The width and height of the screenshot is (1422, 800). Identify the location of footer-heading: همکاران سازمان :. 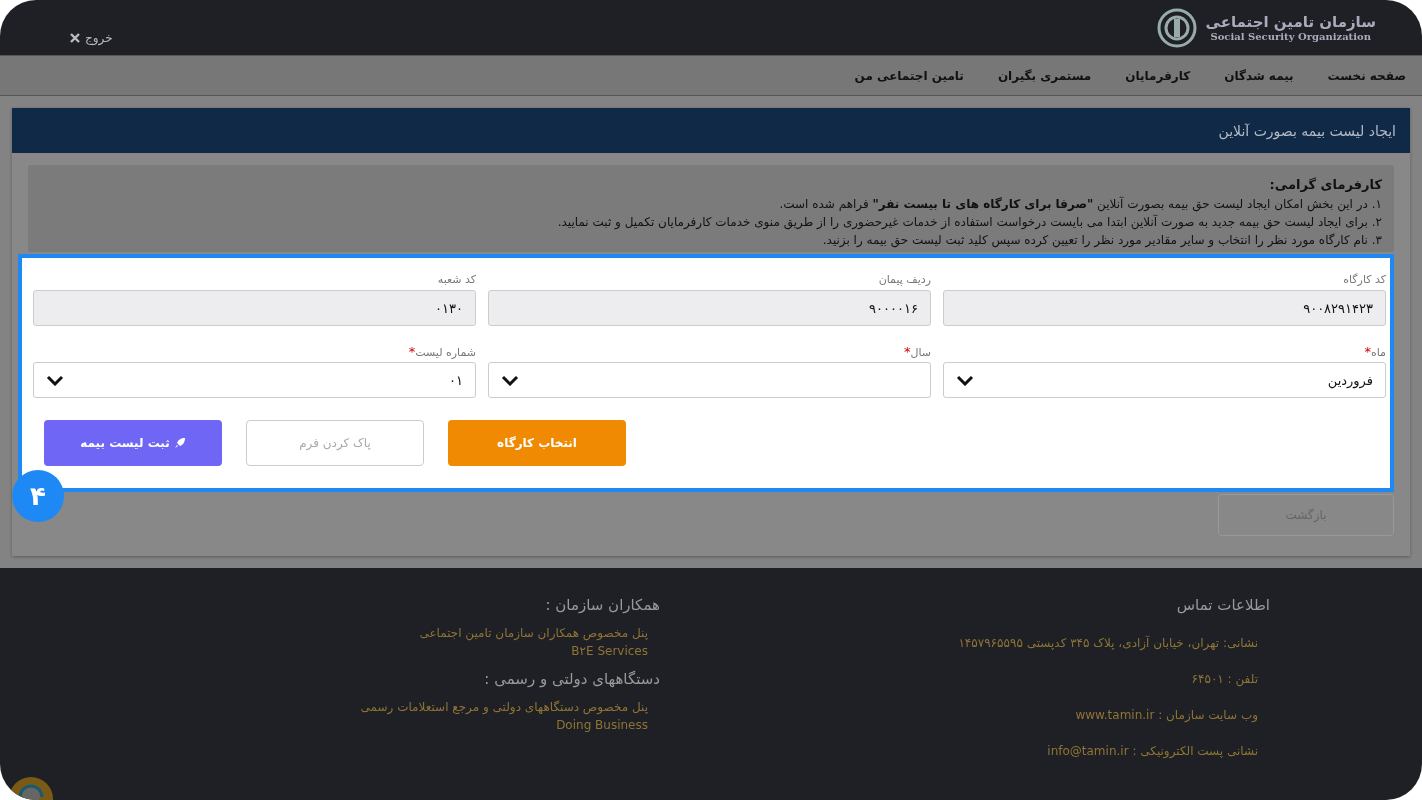
(602, 605).